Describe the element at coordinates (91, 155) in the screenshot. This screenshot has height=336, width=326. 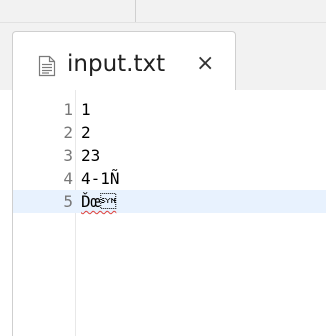
I see `line-text: 23` at that location.